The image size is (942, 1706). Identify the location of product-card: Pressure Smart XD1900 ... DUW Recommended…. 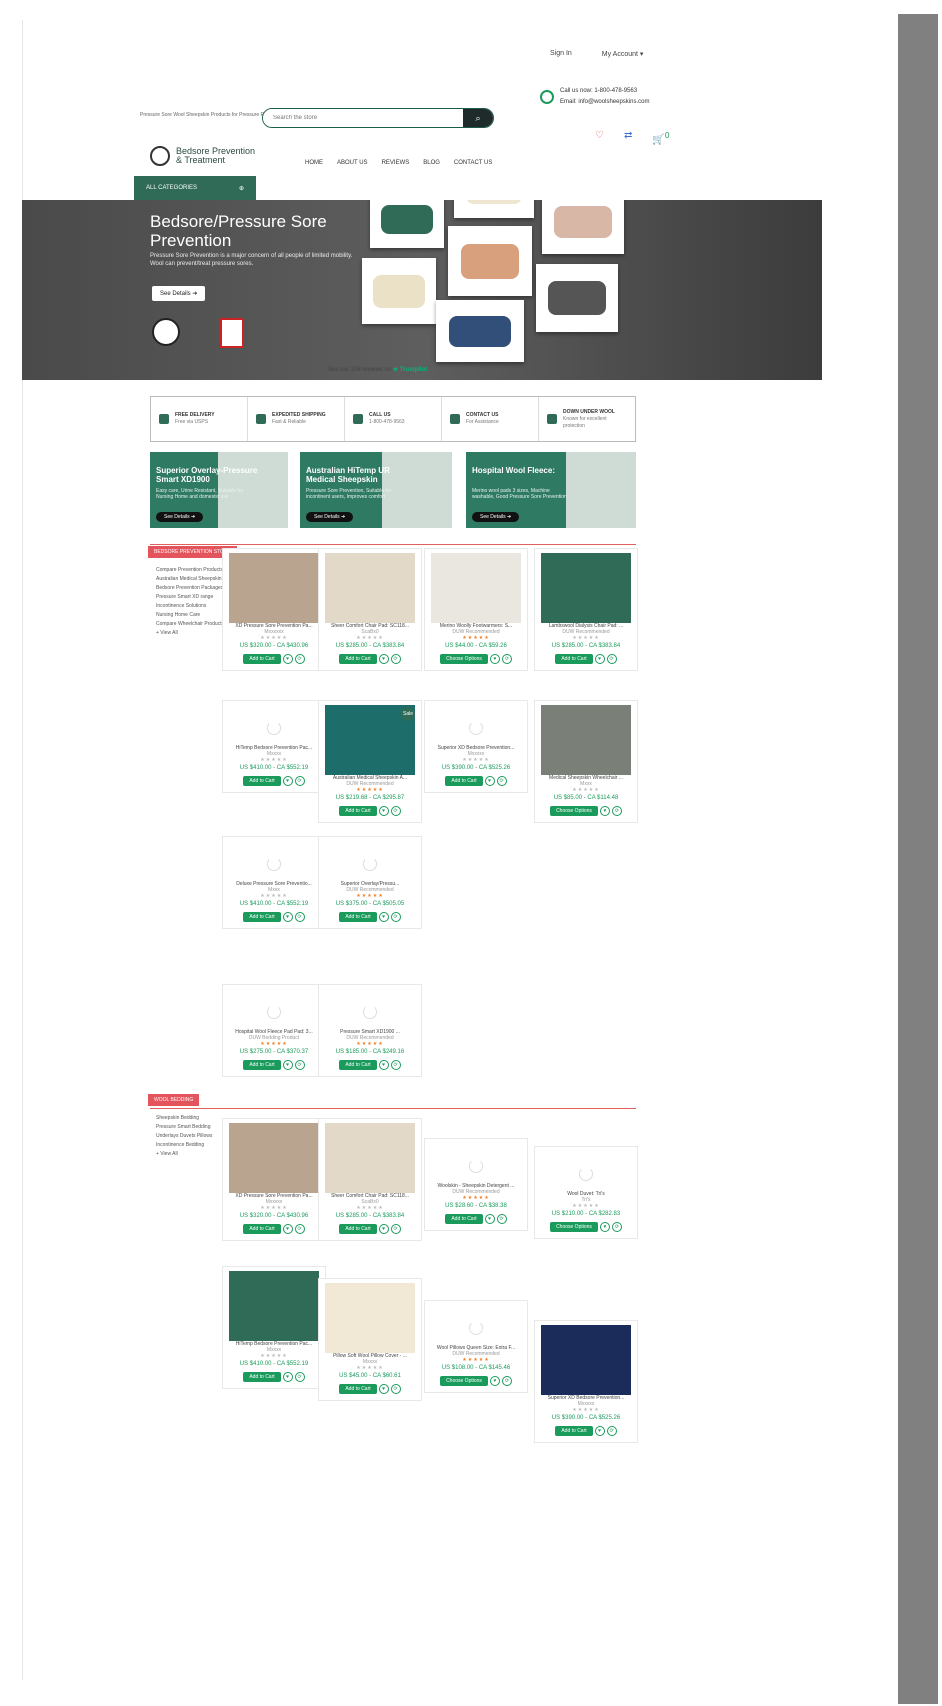
(370, 1030).